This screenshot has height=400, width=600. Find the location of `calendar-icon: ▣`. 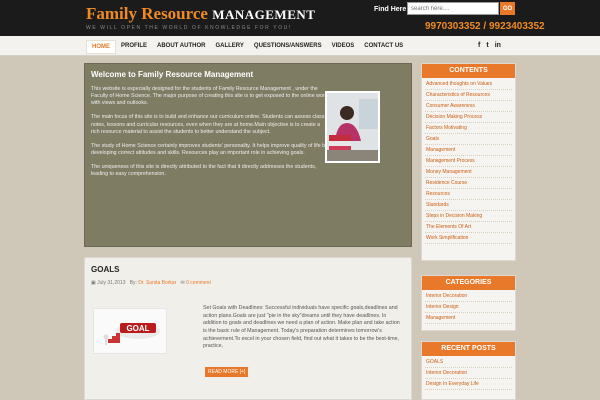

calendar-icon: ▣ is located at coordinates (93, 283).